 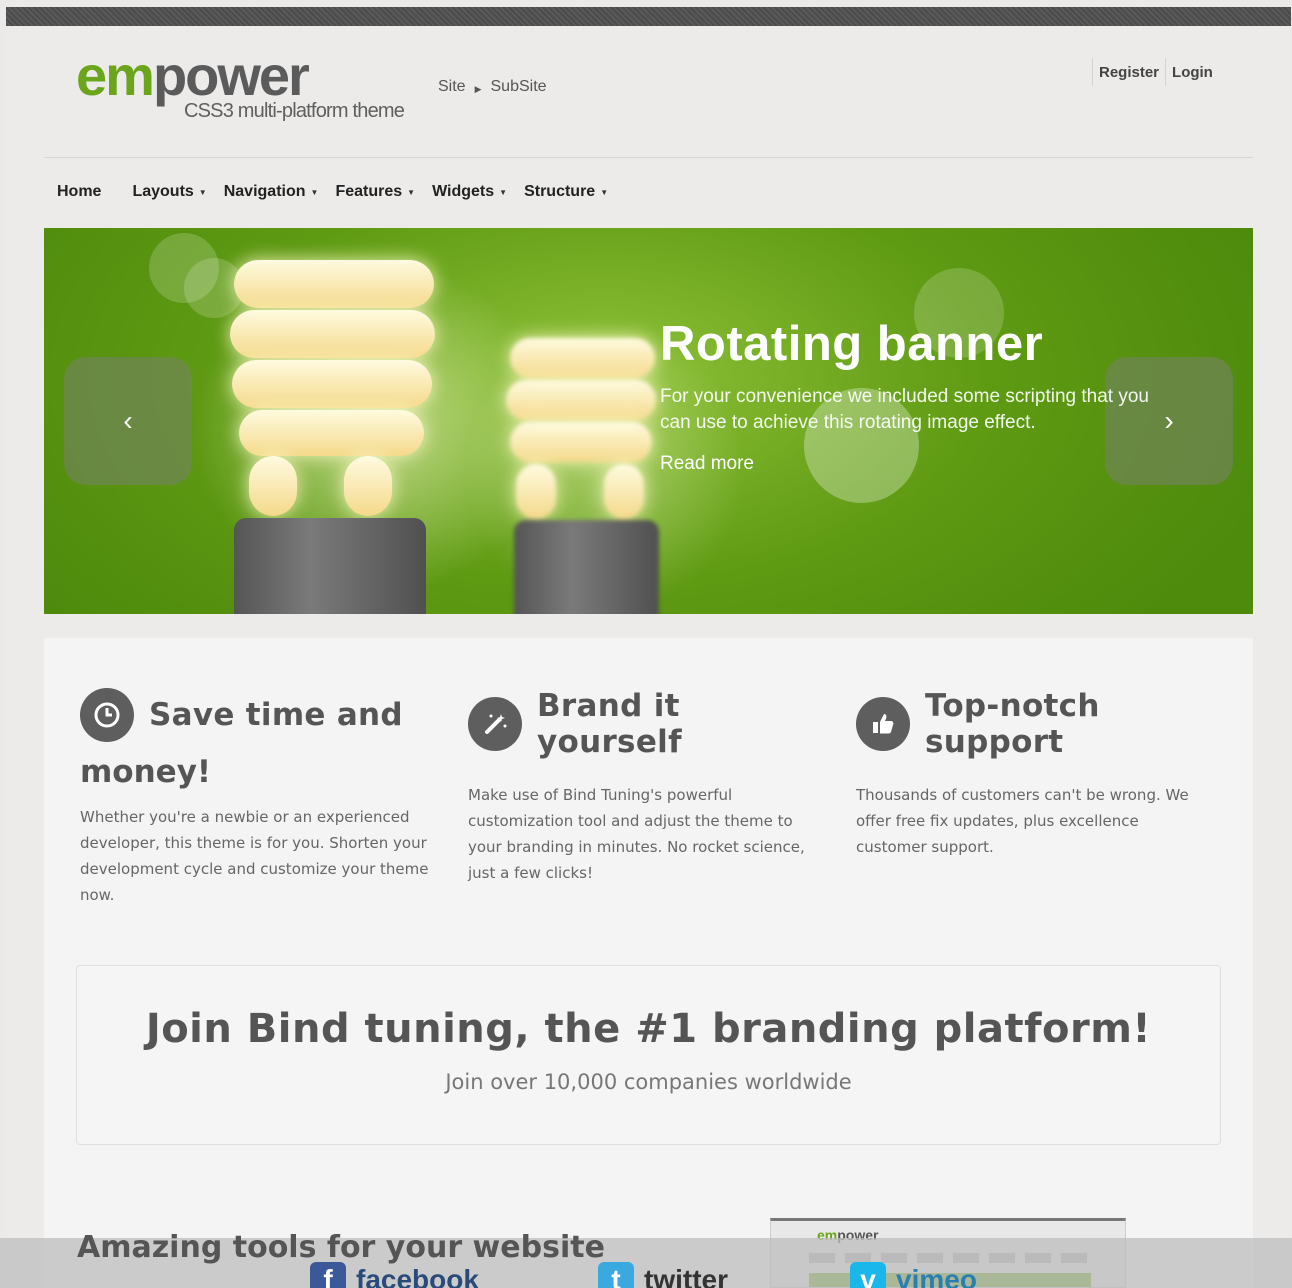 I want to click on vimeo-link: v vimeo, so click(x=913, y=1275).